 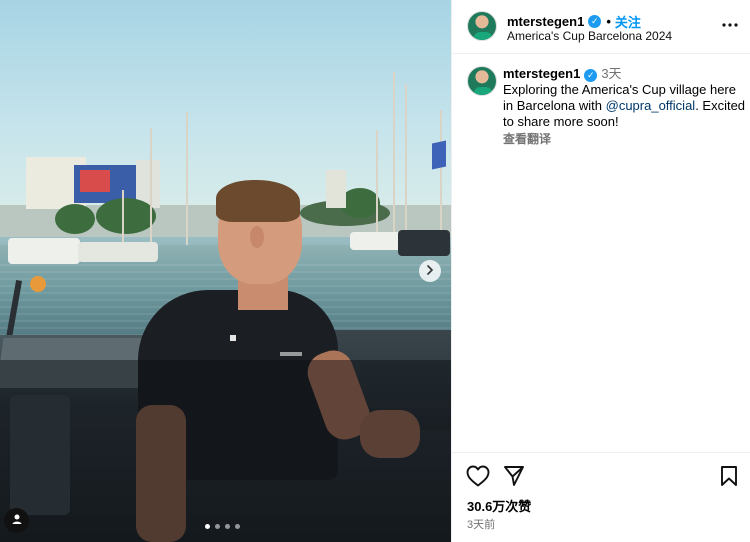 I want to click on heart-icon, so click(x=478, y=478).